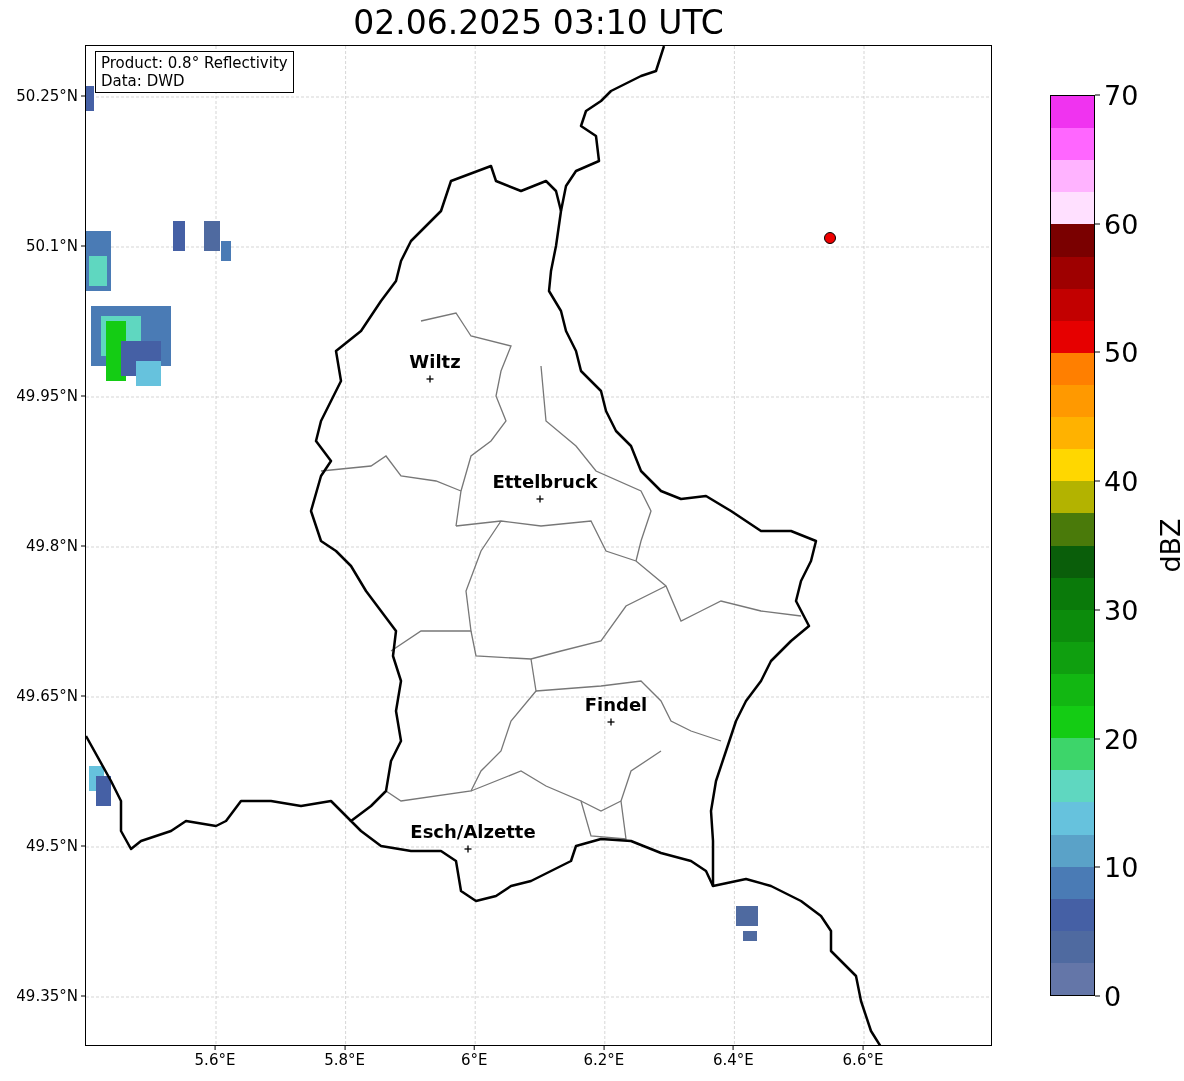 The image size is (1184, 1081). Describe the element at coordinates (604, 1060) in the screenshot. I see `x-tick-label: 6.2°E` at that location.